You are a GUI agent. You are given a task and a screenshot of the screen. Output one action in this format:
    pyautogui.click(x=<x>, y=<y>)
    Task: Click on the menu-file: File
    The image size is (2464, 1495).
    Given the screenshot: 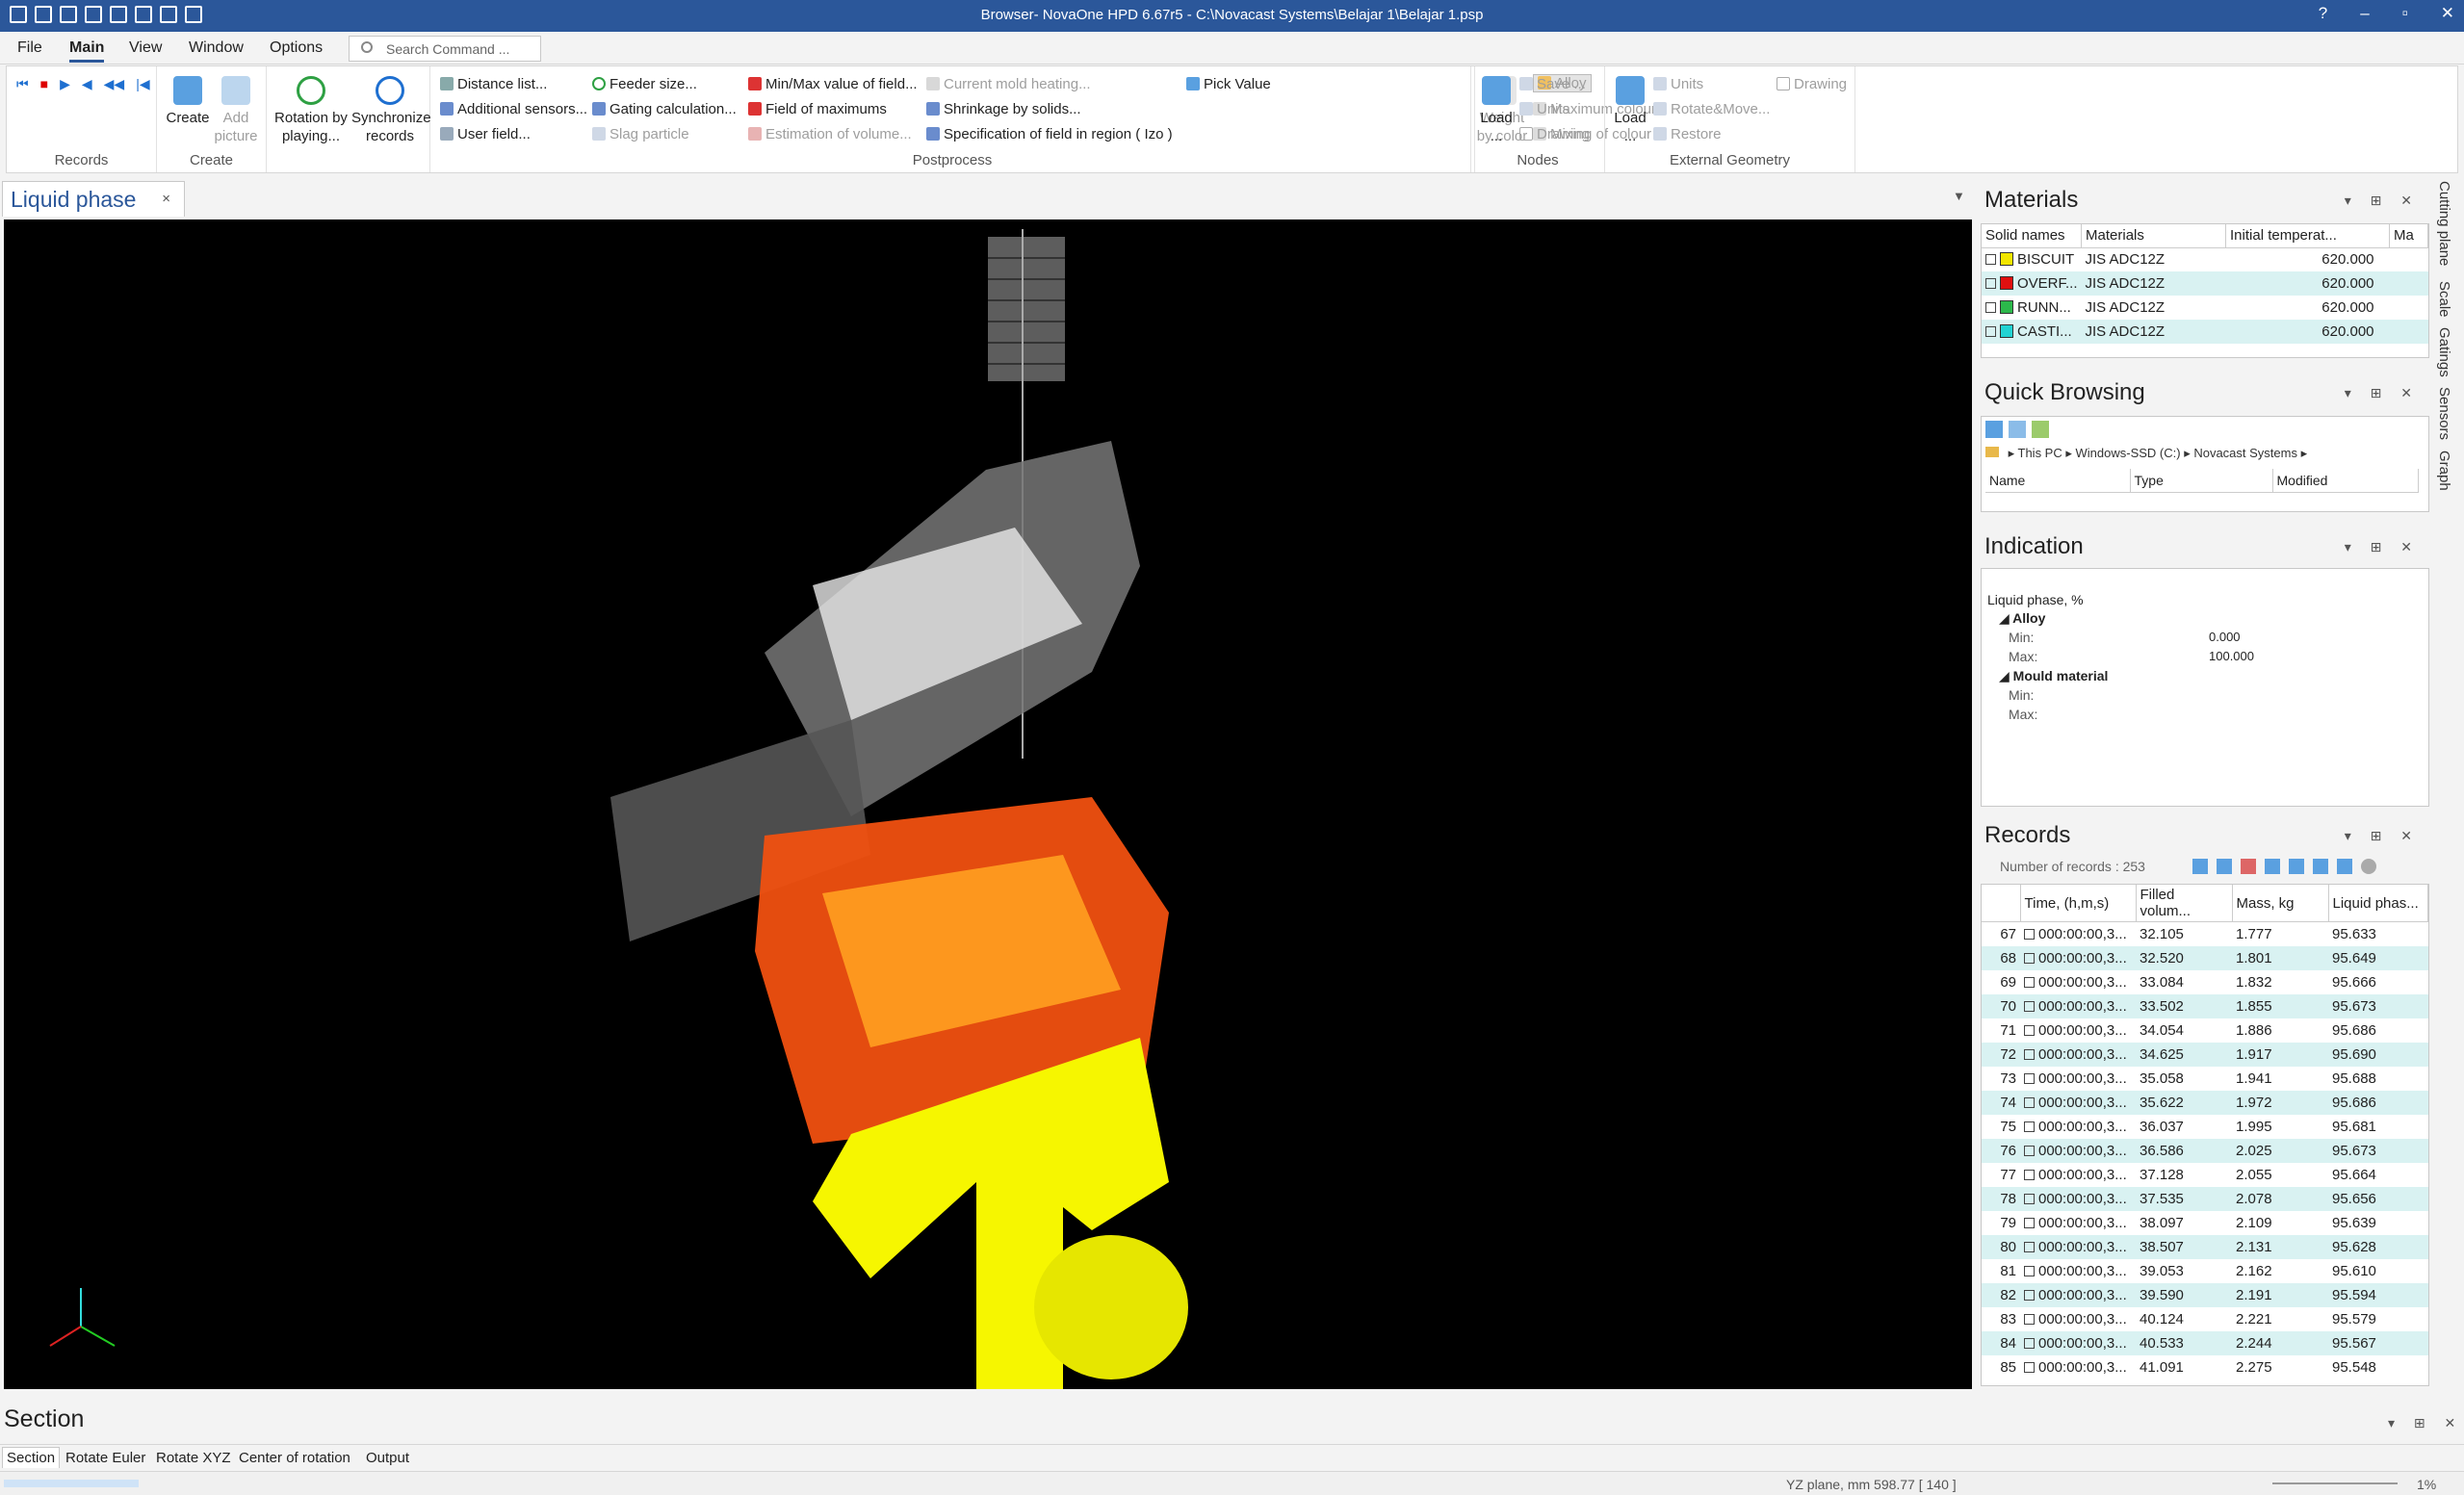 What is the action you would take?
    pyautogui.click(x=29, y=48)
    